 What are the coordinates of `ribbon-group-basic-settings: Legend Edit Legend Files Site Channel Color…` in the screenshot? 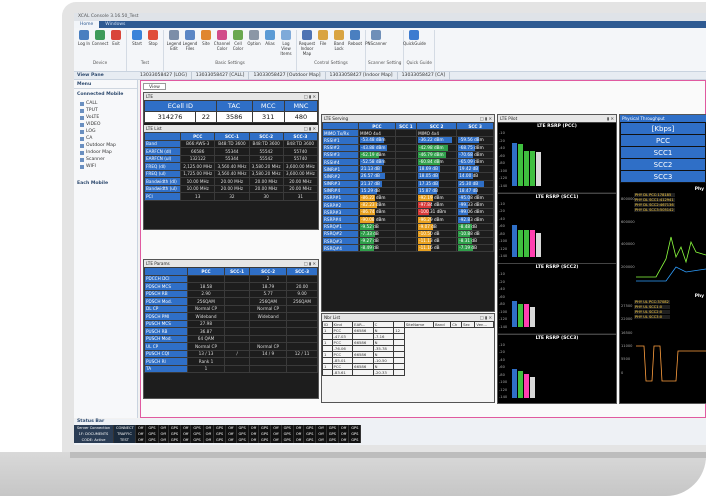 It's located at (230, 50).